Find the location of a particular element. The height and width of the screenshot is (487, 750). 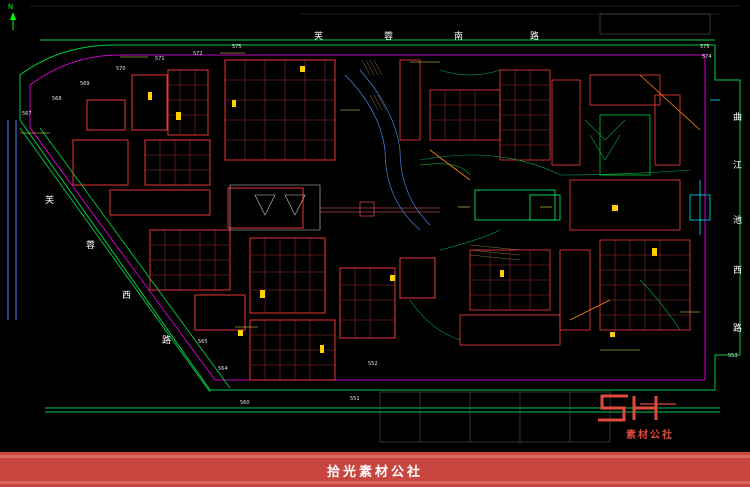

north-label: N is located at coordinates (10, 7).